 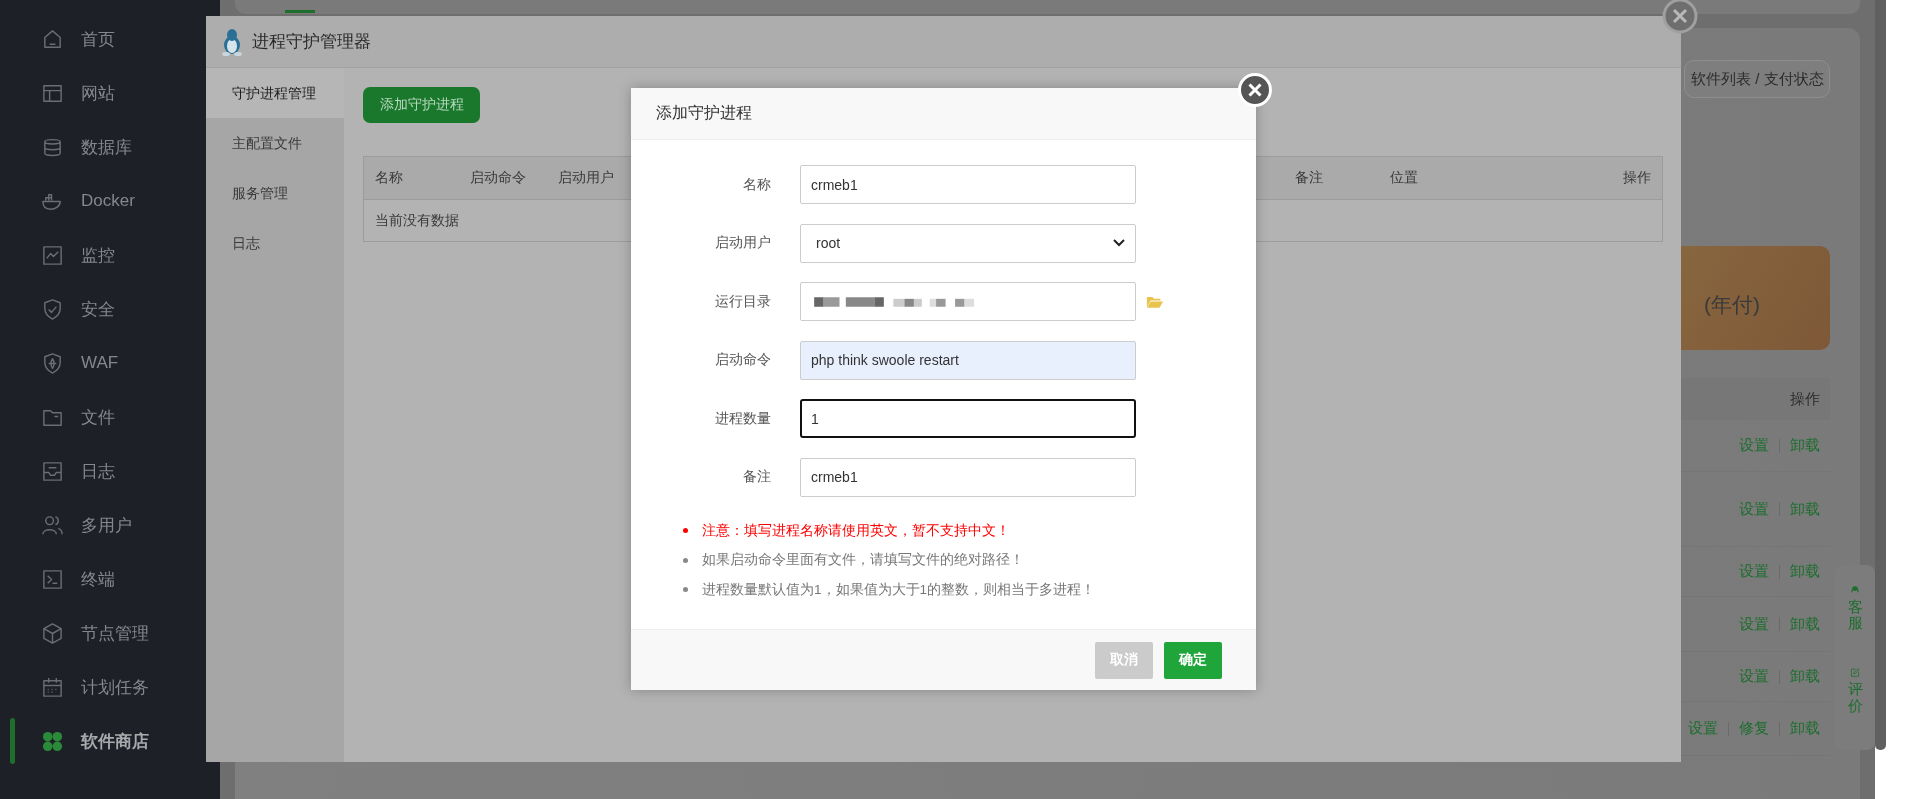 I want to click on column-header: 名称, so click(x=389, y=178).